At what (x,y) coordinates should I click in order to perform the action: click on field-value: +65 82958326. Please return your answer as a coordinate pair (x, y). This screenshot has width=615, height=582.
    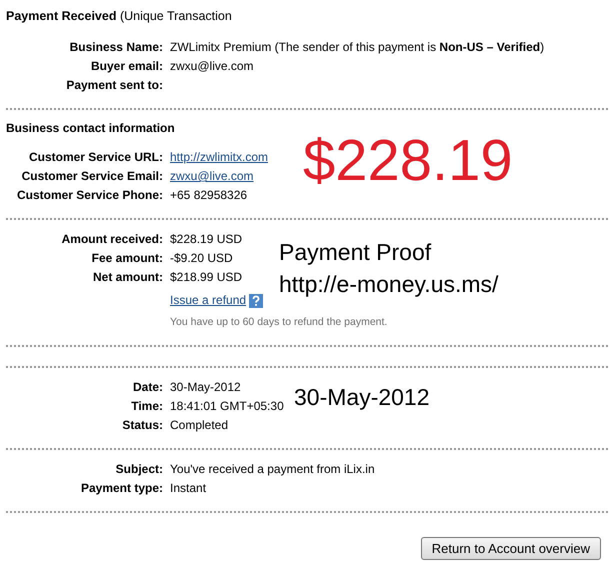
    Looking at the image, I should click on (209, 195).